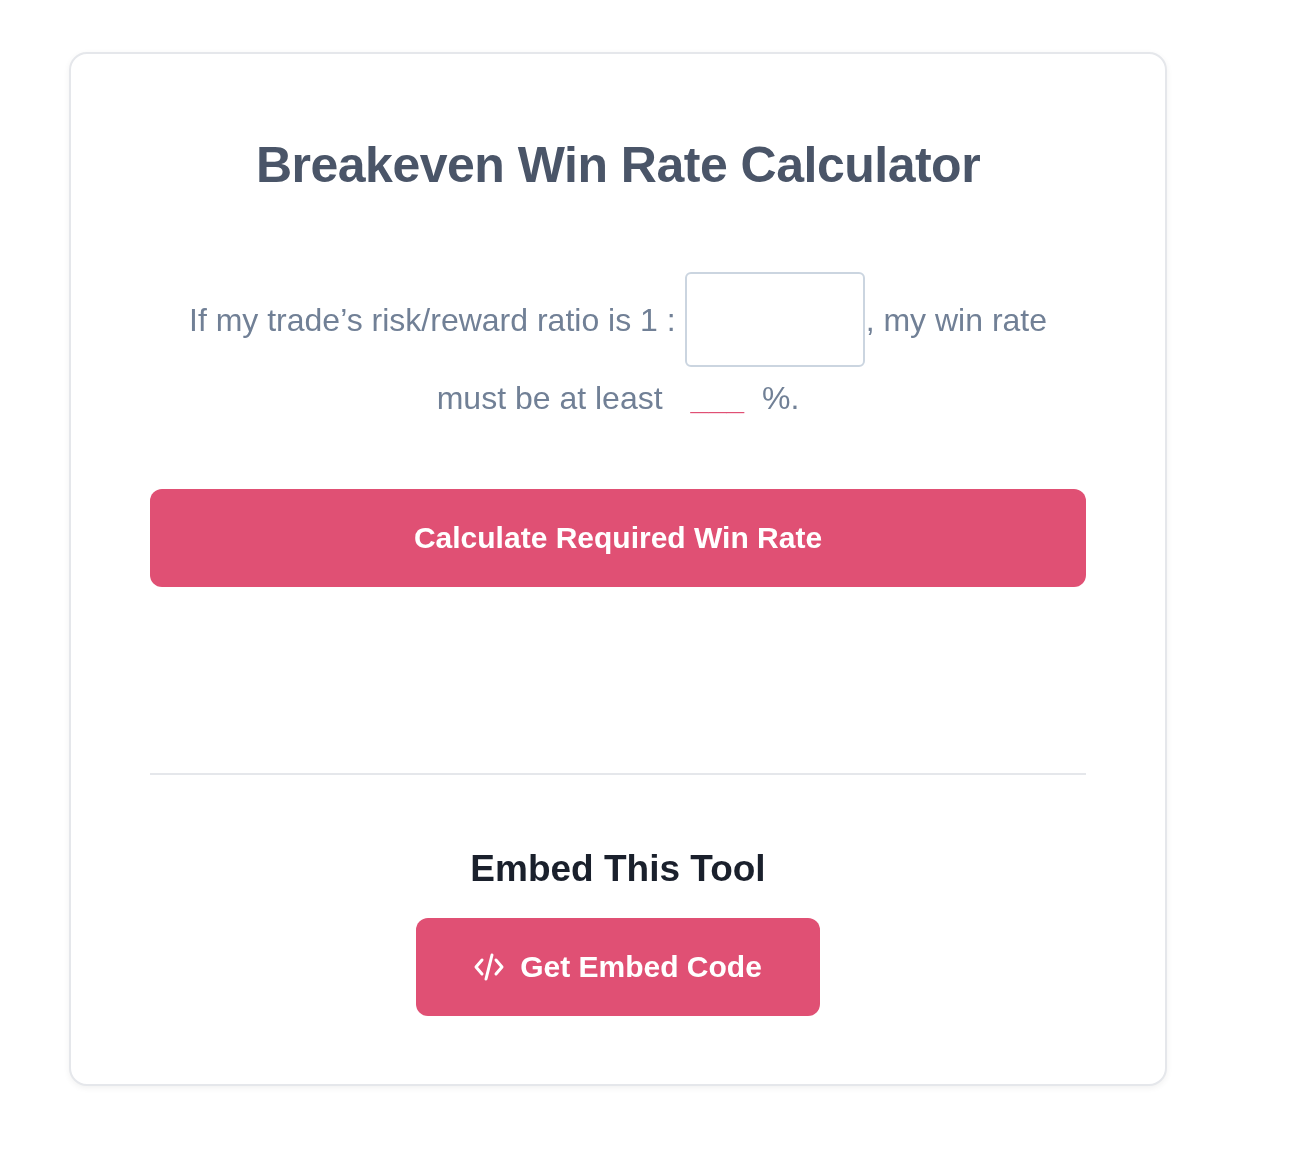 This screenshot has width=1294, height=1156. What do you see at coordinates (549, 398) in the screenshot?
I see `at-least-label: must be at least` at bounding box center [549, 398].